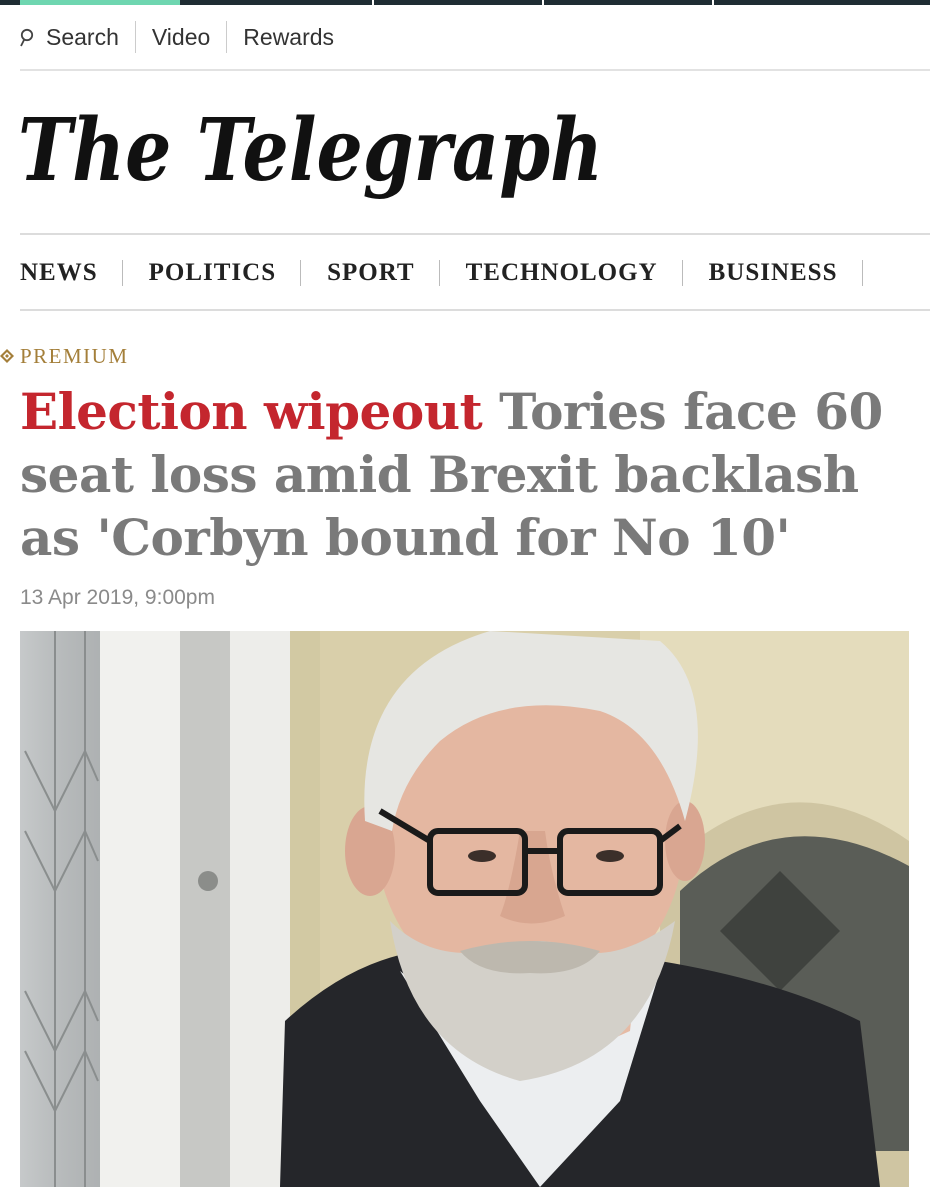  I want to click on premium-diamond-icon, so click(7, 356).